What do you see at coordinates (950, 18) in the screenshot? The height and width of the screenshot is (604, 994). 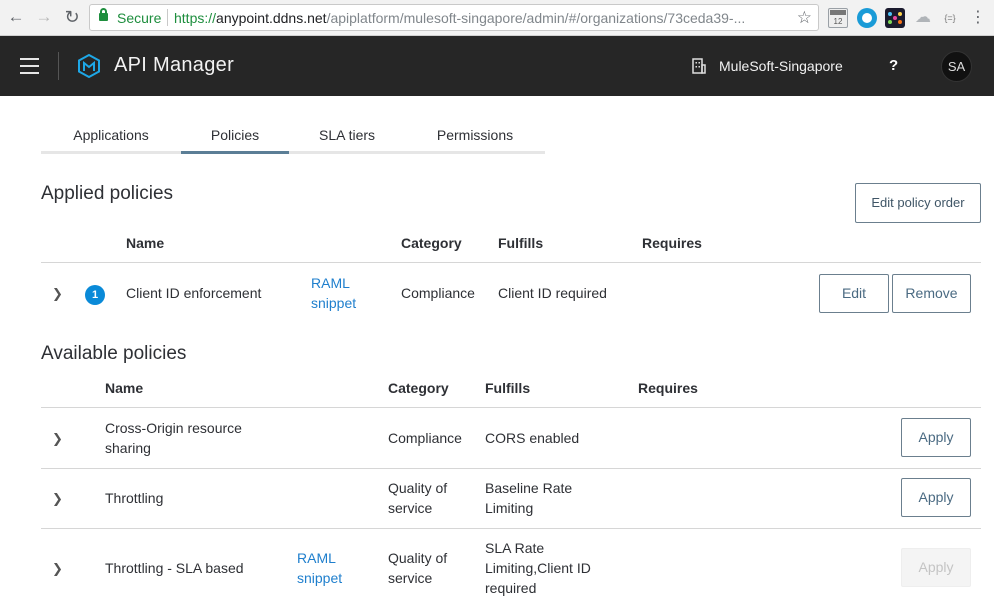 I see `json-extension-icon: {=}` at bounding box center [950, 18].